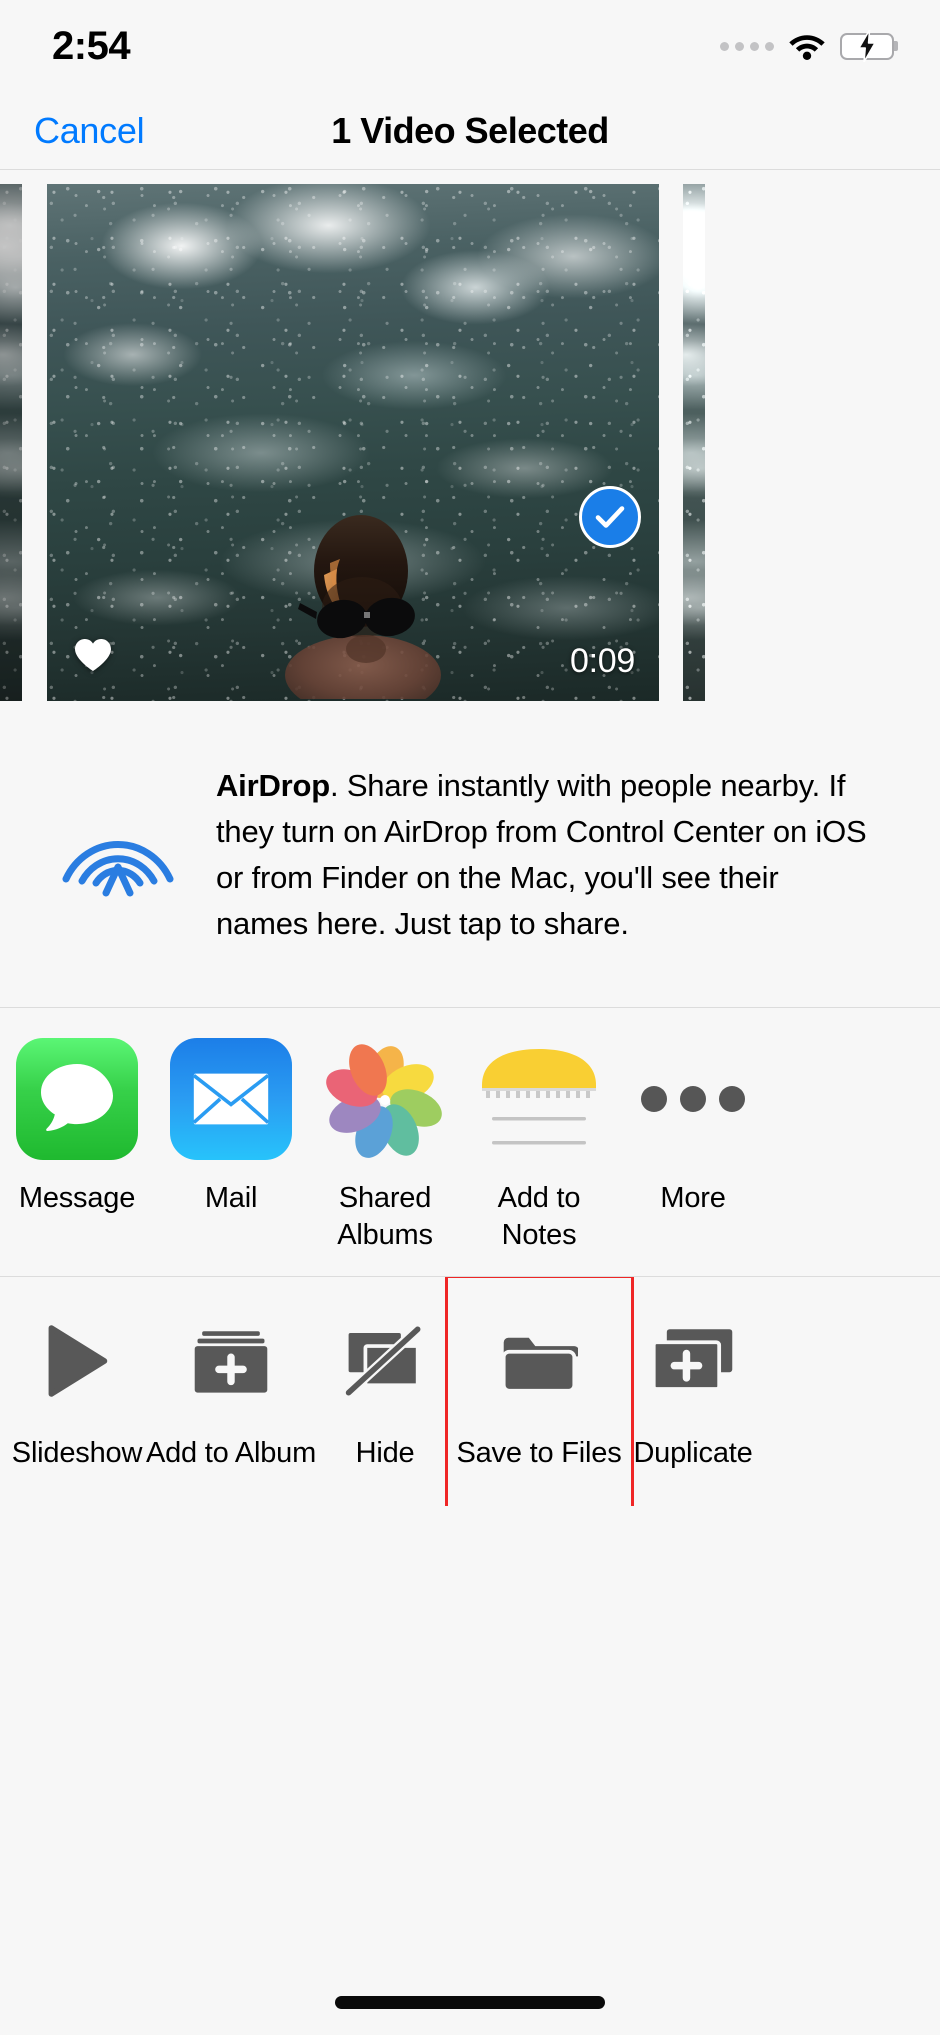 This screenshot has height=2035, width=940. What do you see at coordinates (231, 1099) in the screenshot?
I see `mail-icon` at bounding box center [231, 1099].